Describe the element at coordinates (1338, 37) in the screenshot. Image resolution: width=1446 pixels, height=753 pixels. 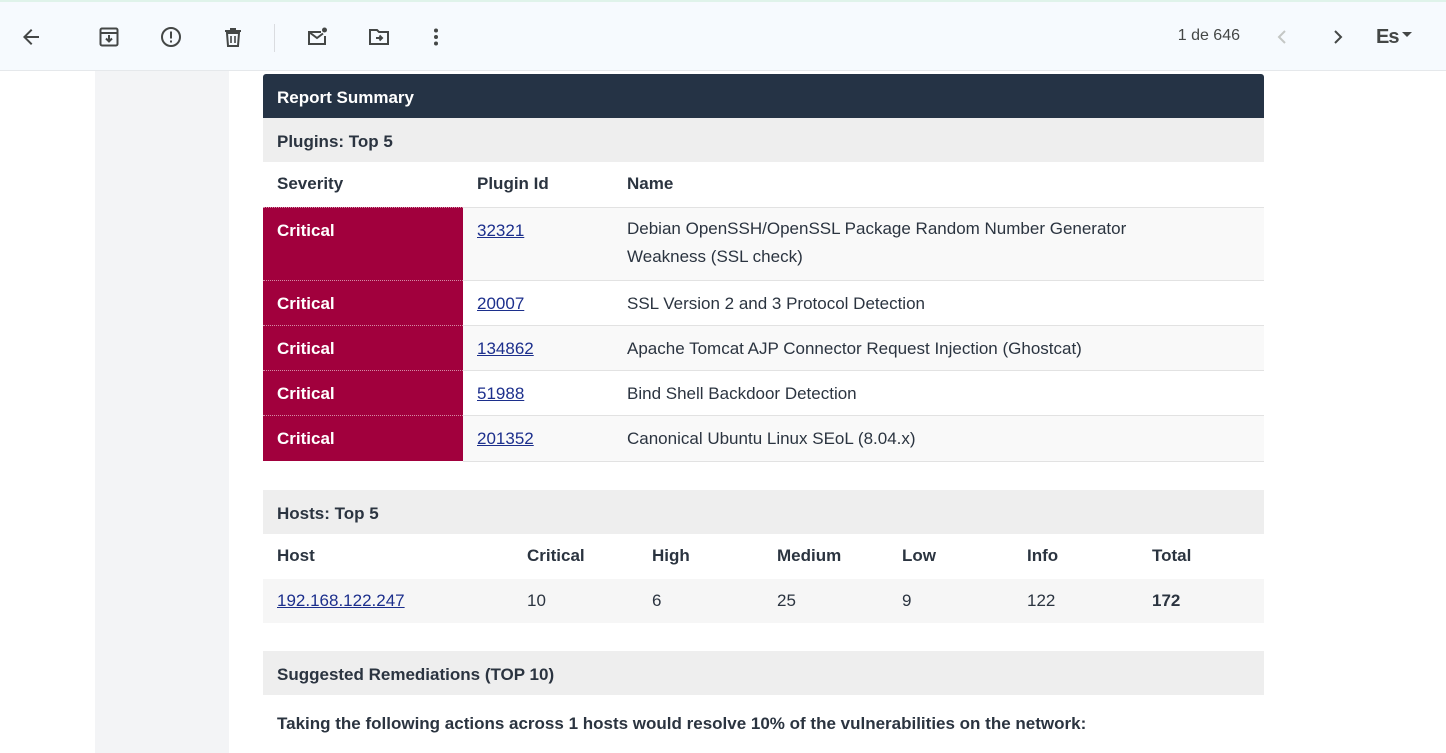
I see `chevron-right-icon` at that location.